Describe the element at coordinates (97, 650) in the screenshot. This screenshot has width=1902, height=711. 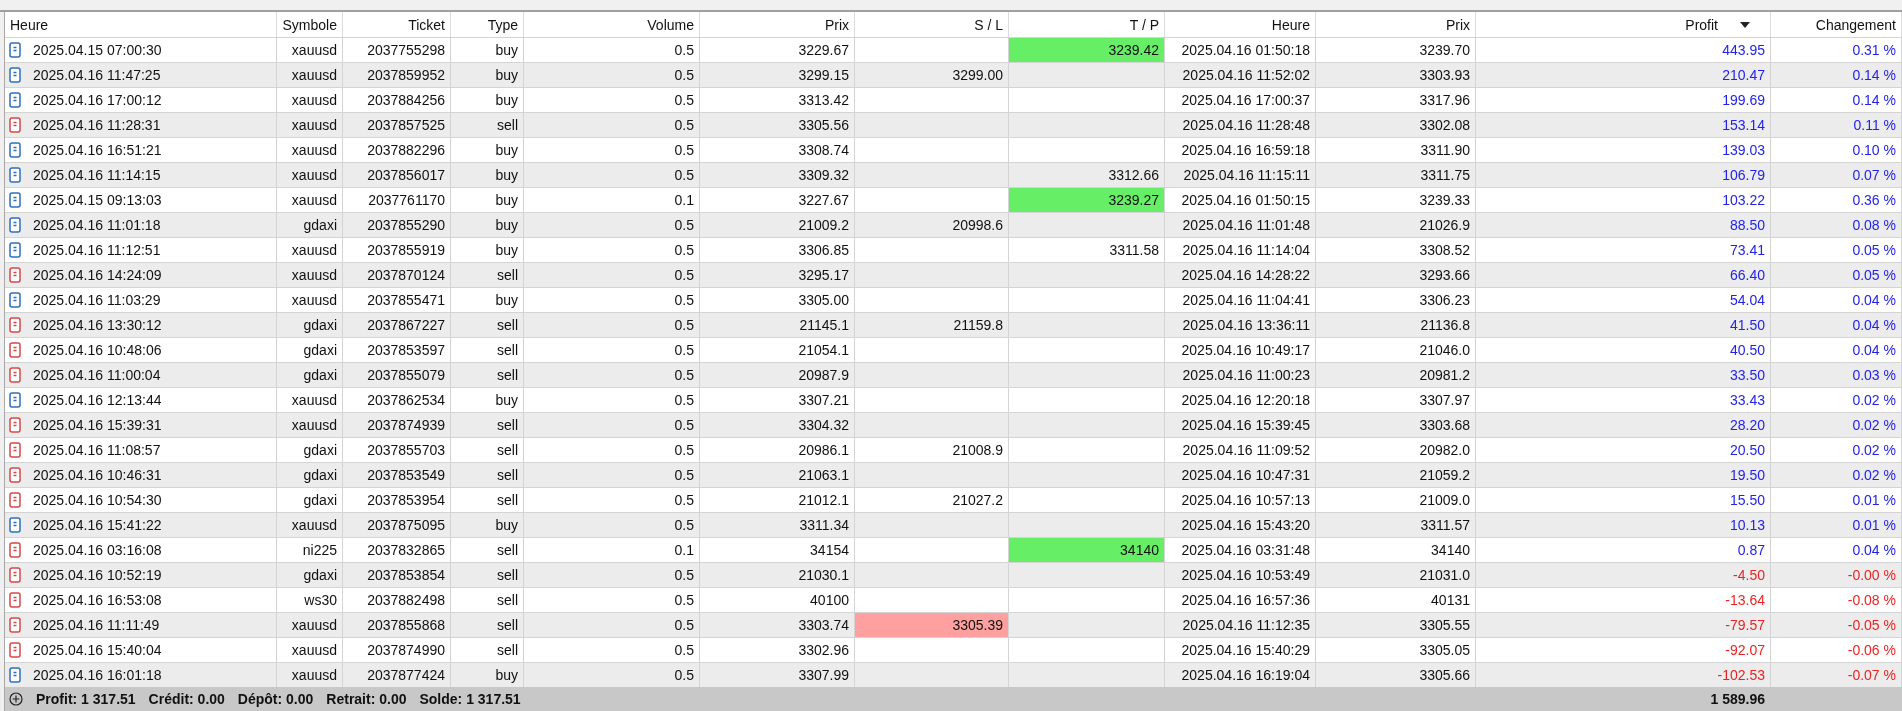
I see `table-cell: 2025.04.16 15:40:04` at that location.